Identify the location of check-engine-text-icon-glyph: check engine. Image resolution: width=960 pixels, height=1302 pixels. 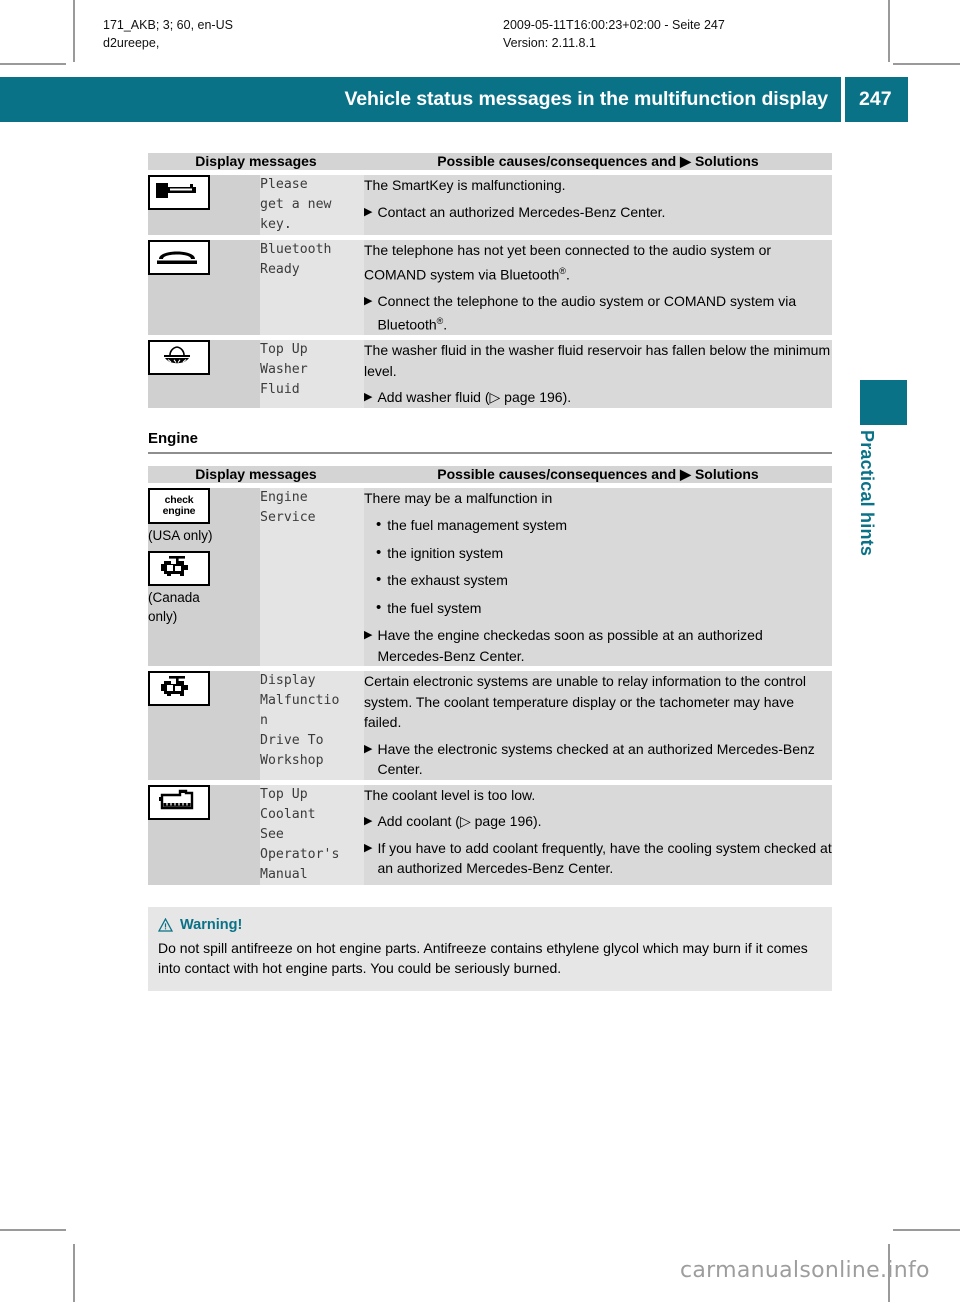
(179, 505).